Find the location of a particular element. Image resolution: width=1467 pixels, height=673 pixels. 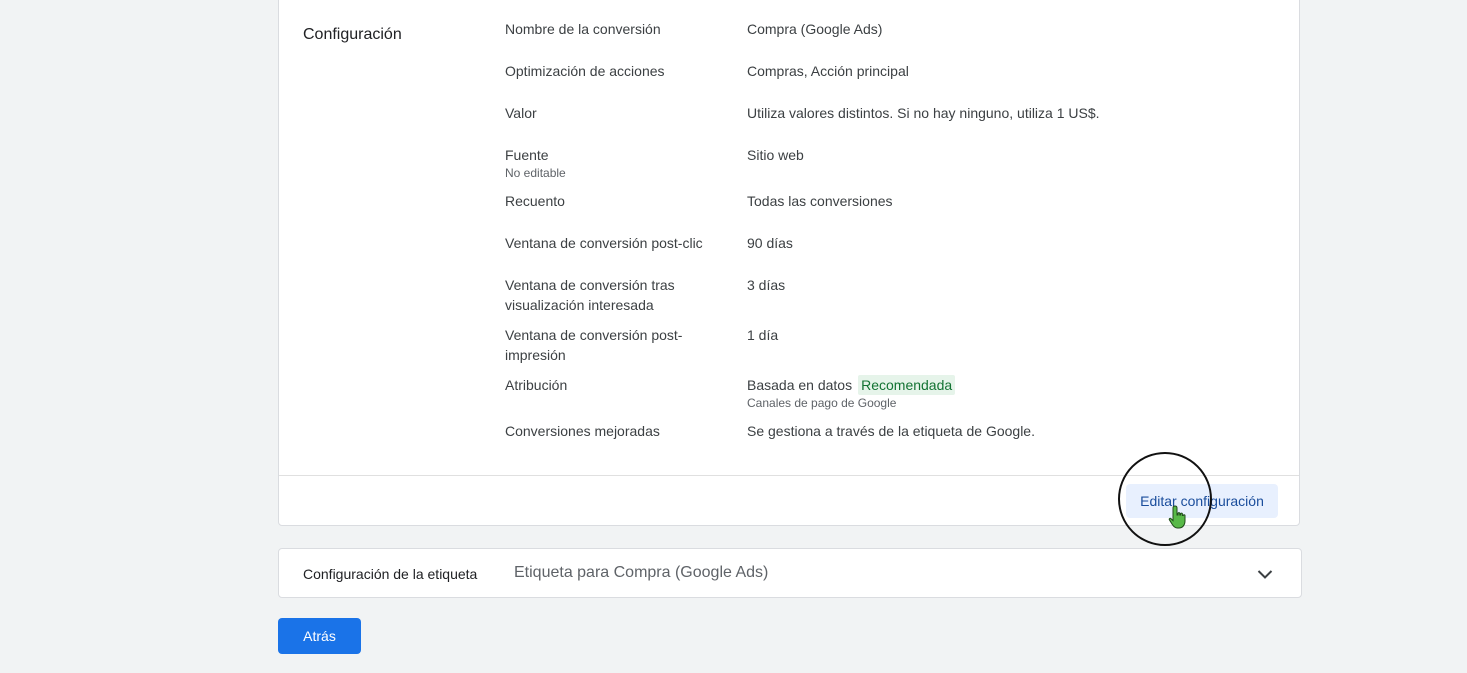

row-label: Atribución is located at coordinates (536, 385).